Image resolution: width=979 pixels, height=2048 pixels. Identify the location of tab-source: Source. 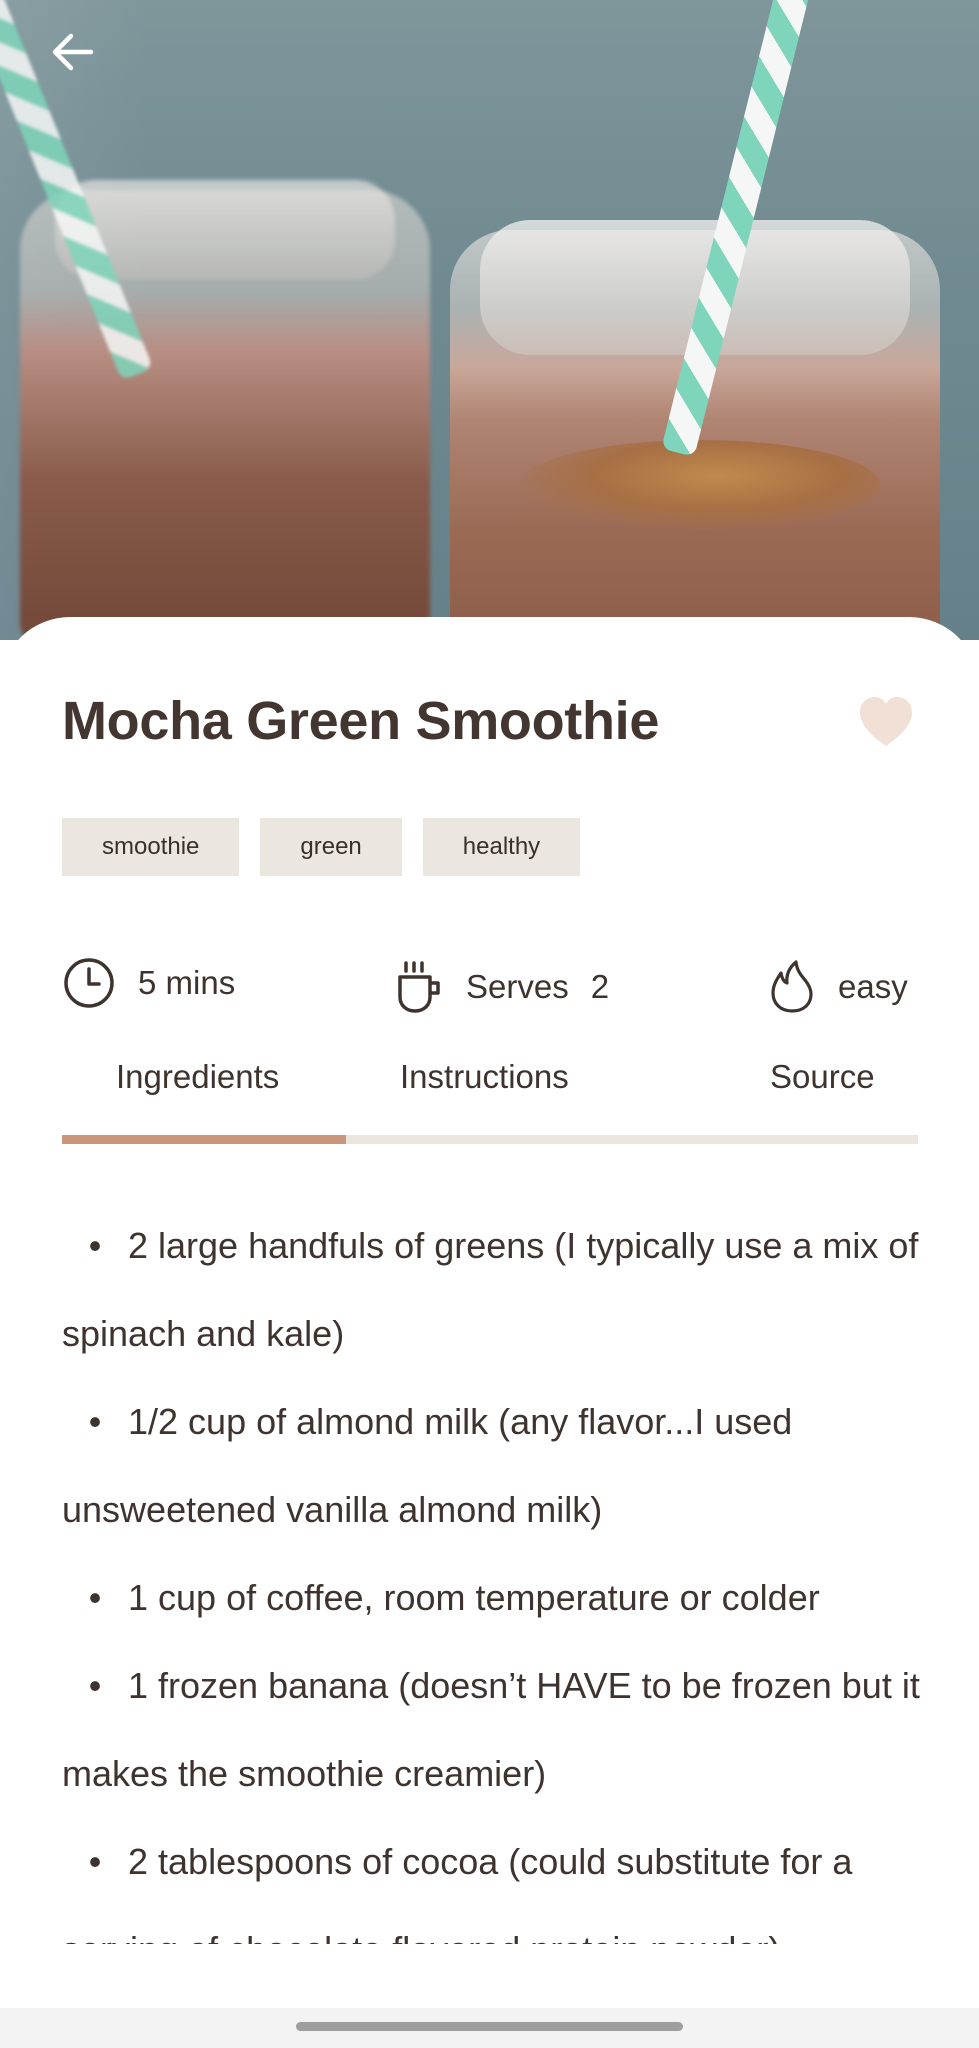
(822, 1077).